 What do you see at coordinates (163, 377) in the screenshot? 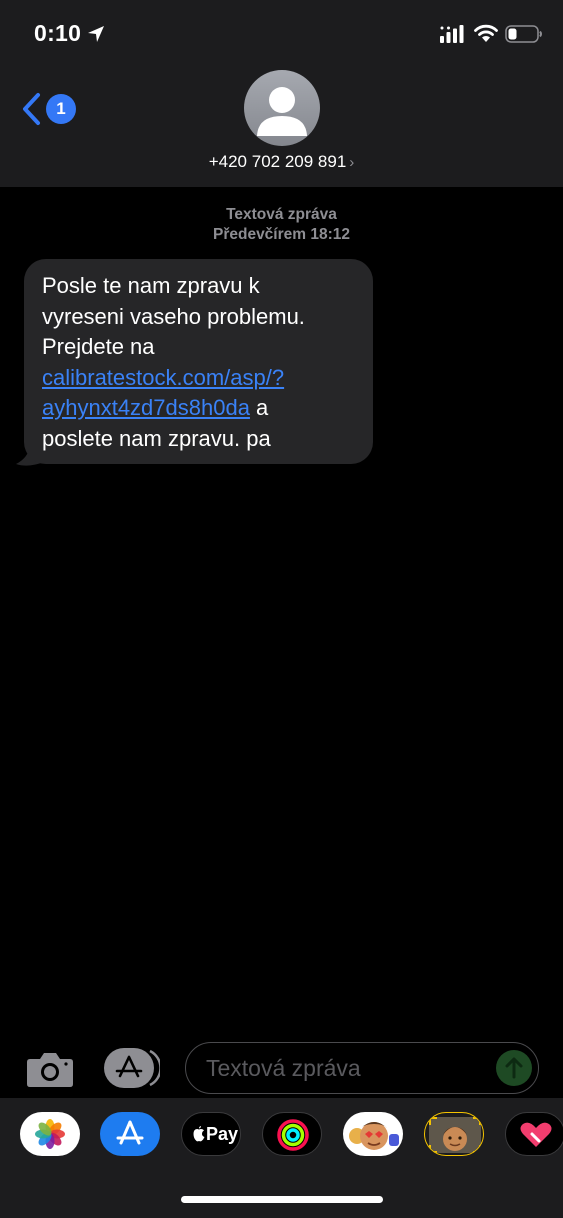
I see `message-link: calibratestock.com/asp/?` at bounding box center [163, 377].